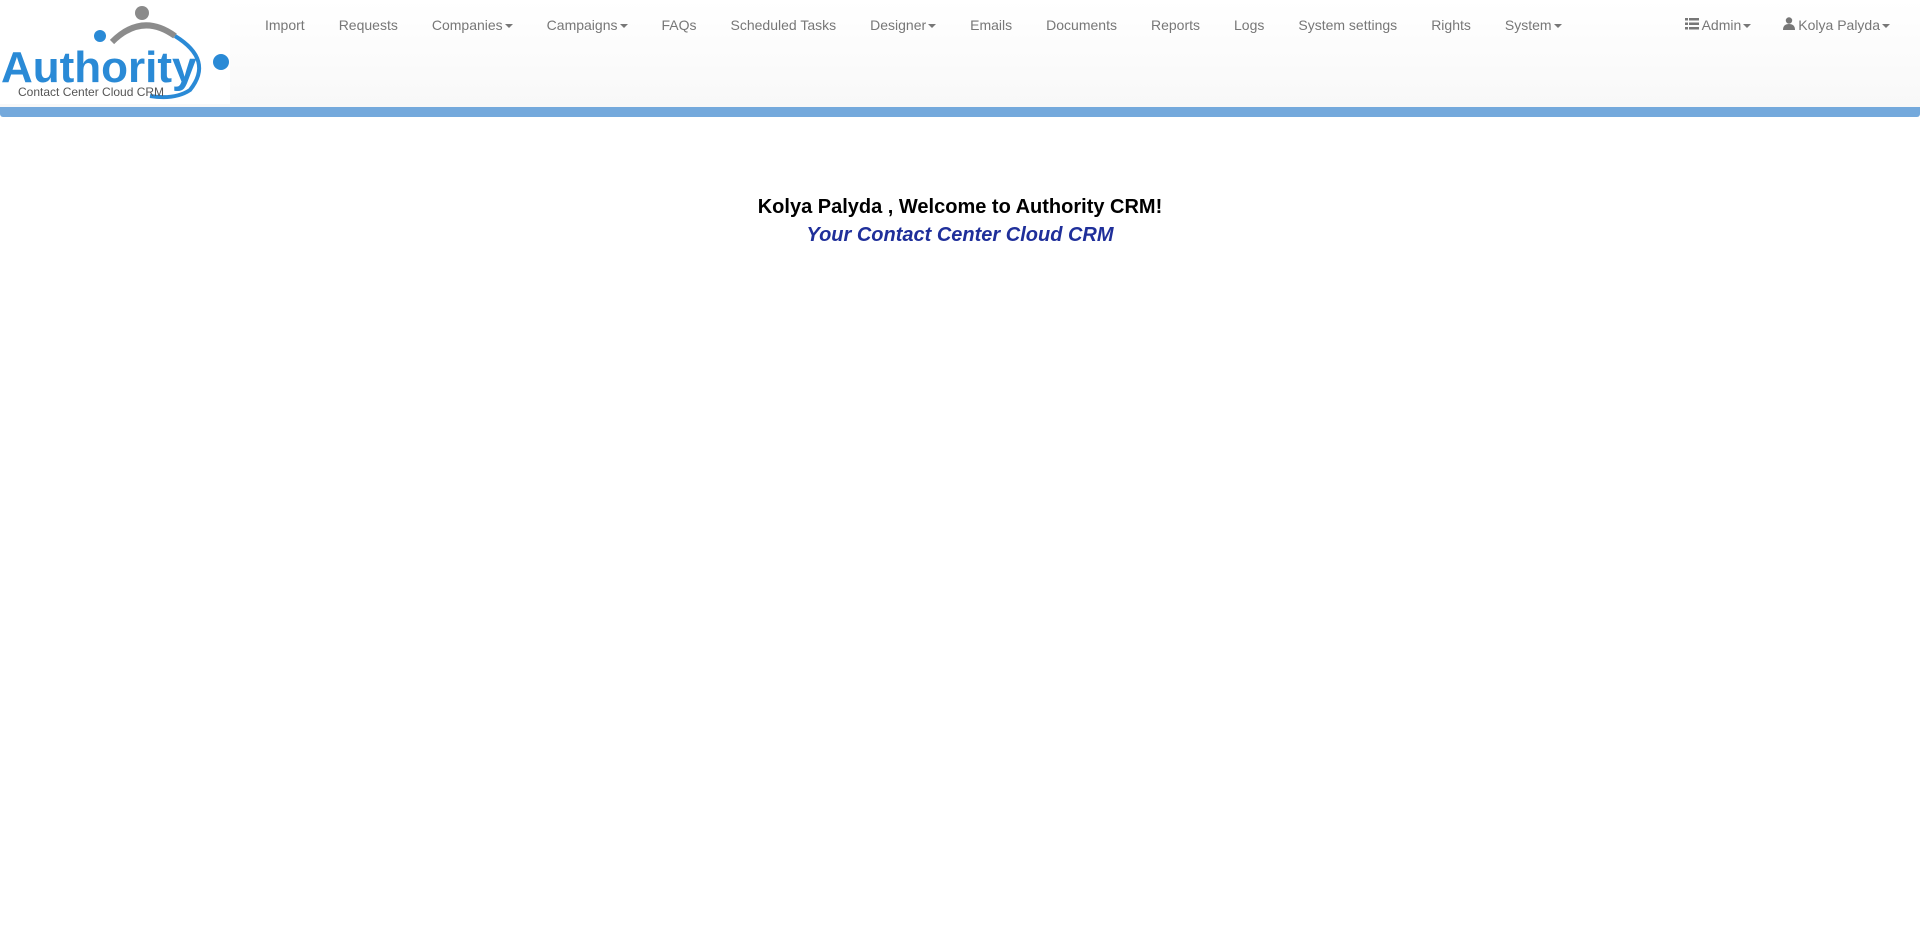  What do you see at coordinates (991, 25) in the screenshot?
I see `nav-emails: Emails` at bounding box center [991, 25].